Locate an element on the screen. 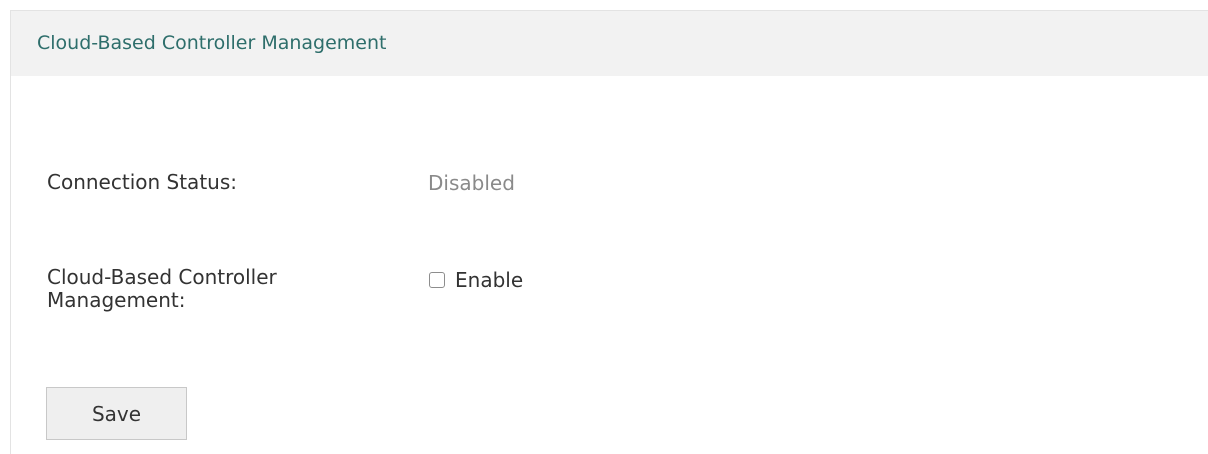 The height and width of the screenshot is (454, 1208). connection-status-value: Disabled is located at coordinates (471, 183).